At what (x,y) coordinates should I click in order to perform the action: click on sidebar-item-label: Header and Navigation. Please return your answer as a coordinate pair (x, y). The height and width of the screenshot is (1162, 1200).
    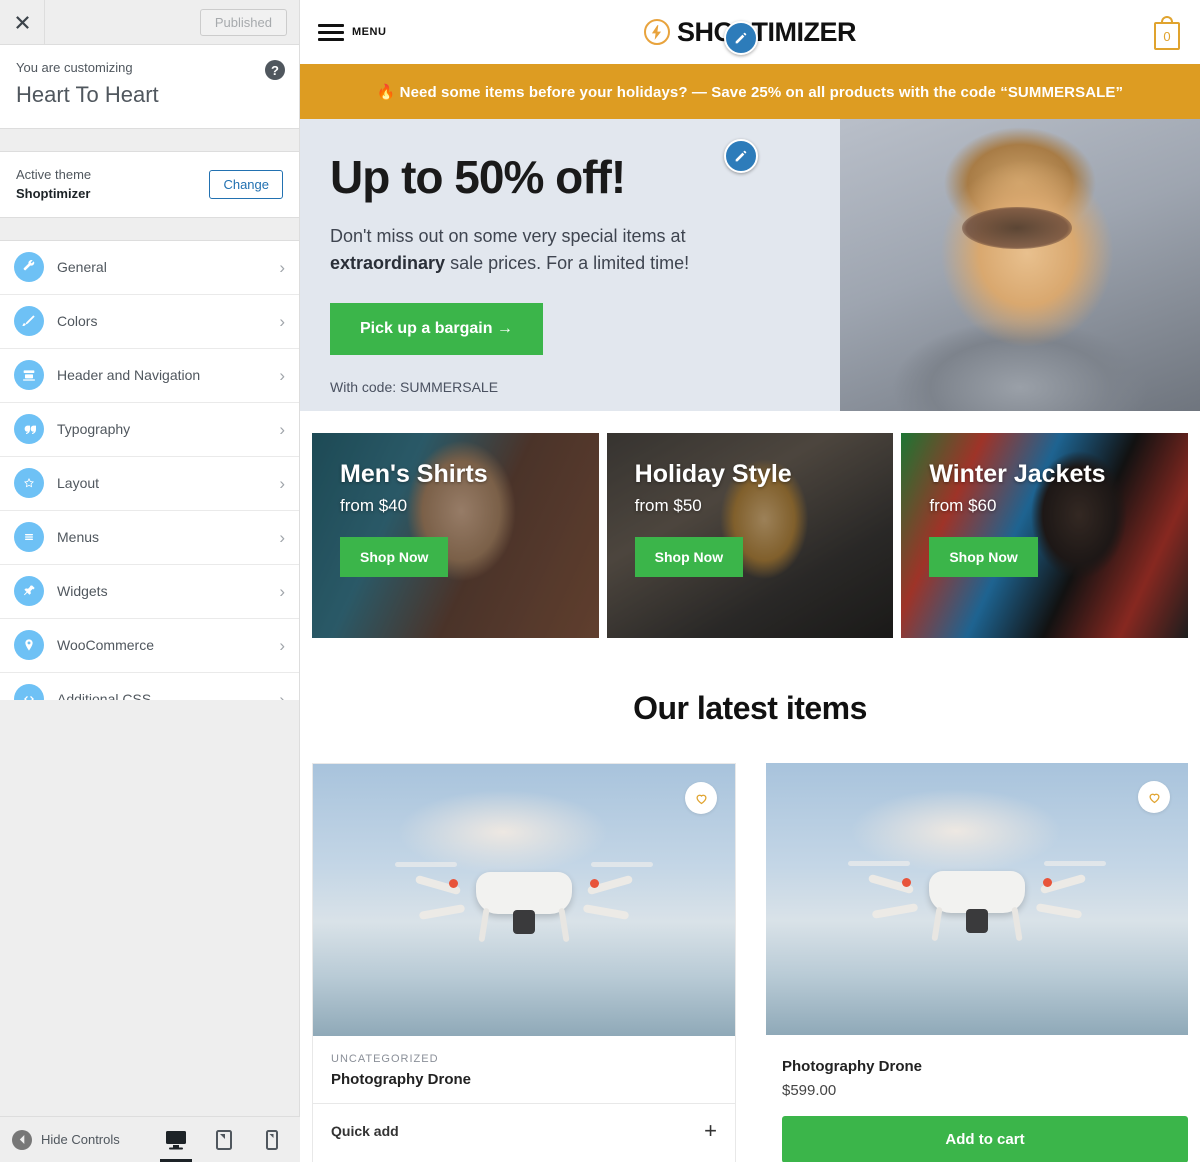
    Looking at the image, I should click on (129, 375).